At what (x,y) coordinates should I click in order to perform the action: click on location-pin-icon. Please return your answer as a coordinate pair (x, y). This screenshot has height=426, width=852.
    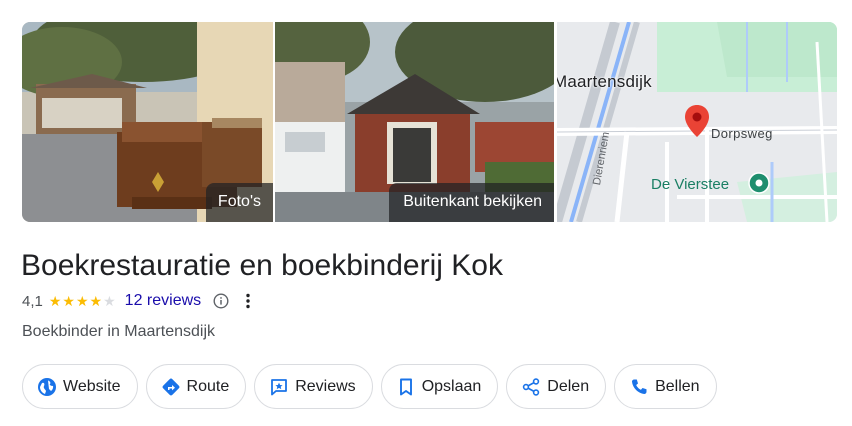
    Looking at the image, I should click on (697, 121).